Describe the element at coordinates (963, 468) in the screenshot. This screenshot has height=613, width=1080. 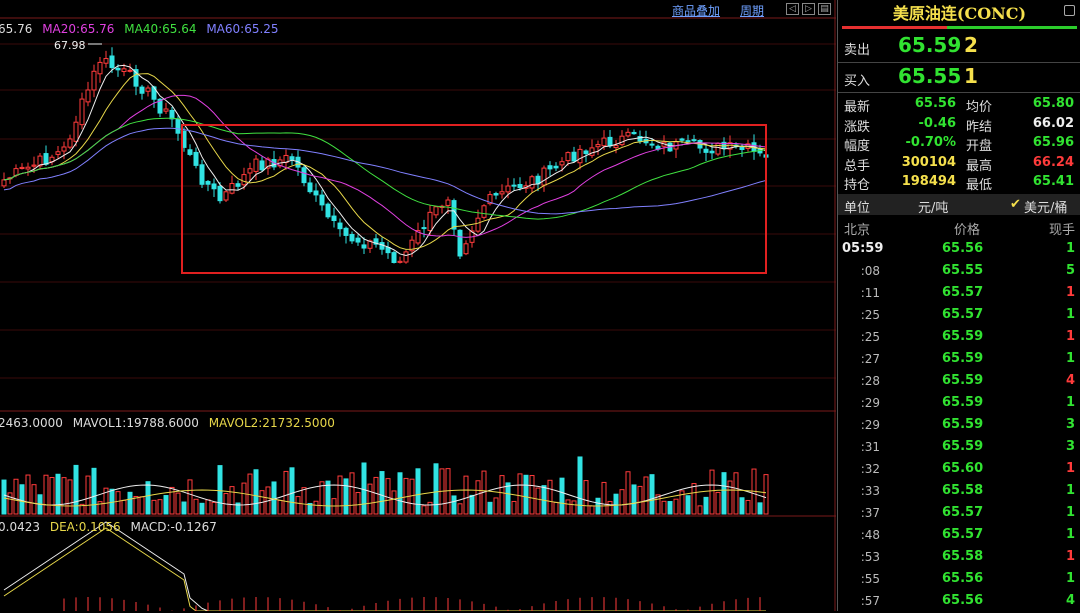
I see `tick-price: 65.60` at that location.